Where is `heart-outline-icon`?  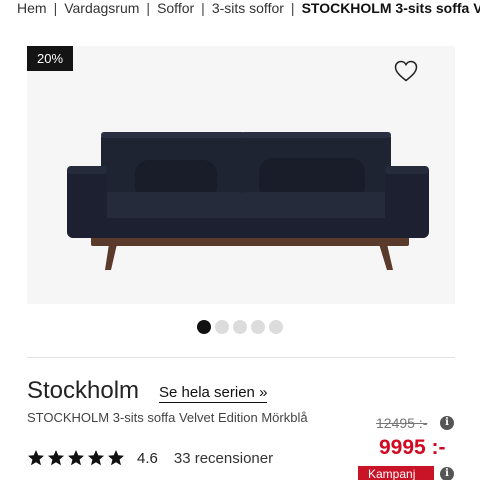
heart-outline-icon is located at coordinates (406, 71).